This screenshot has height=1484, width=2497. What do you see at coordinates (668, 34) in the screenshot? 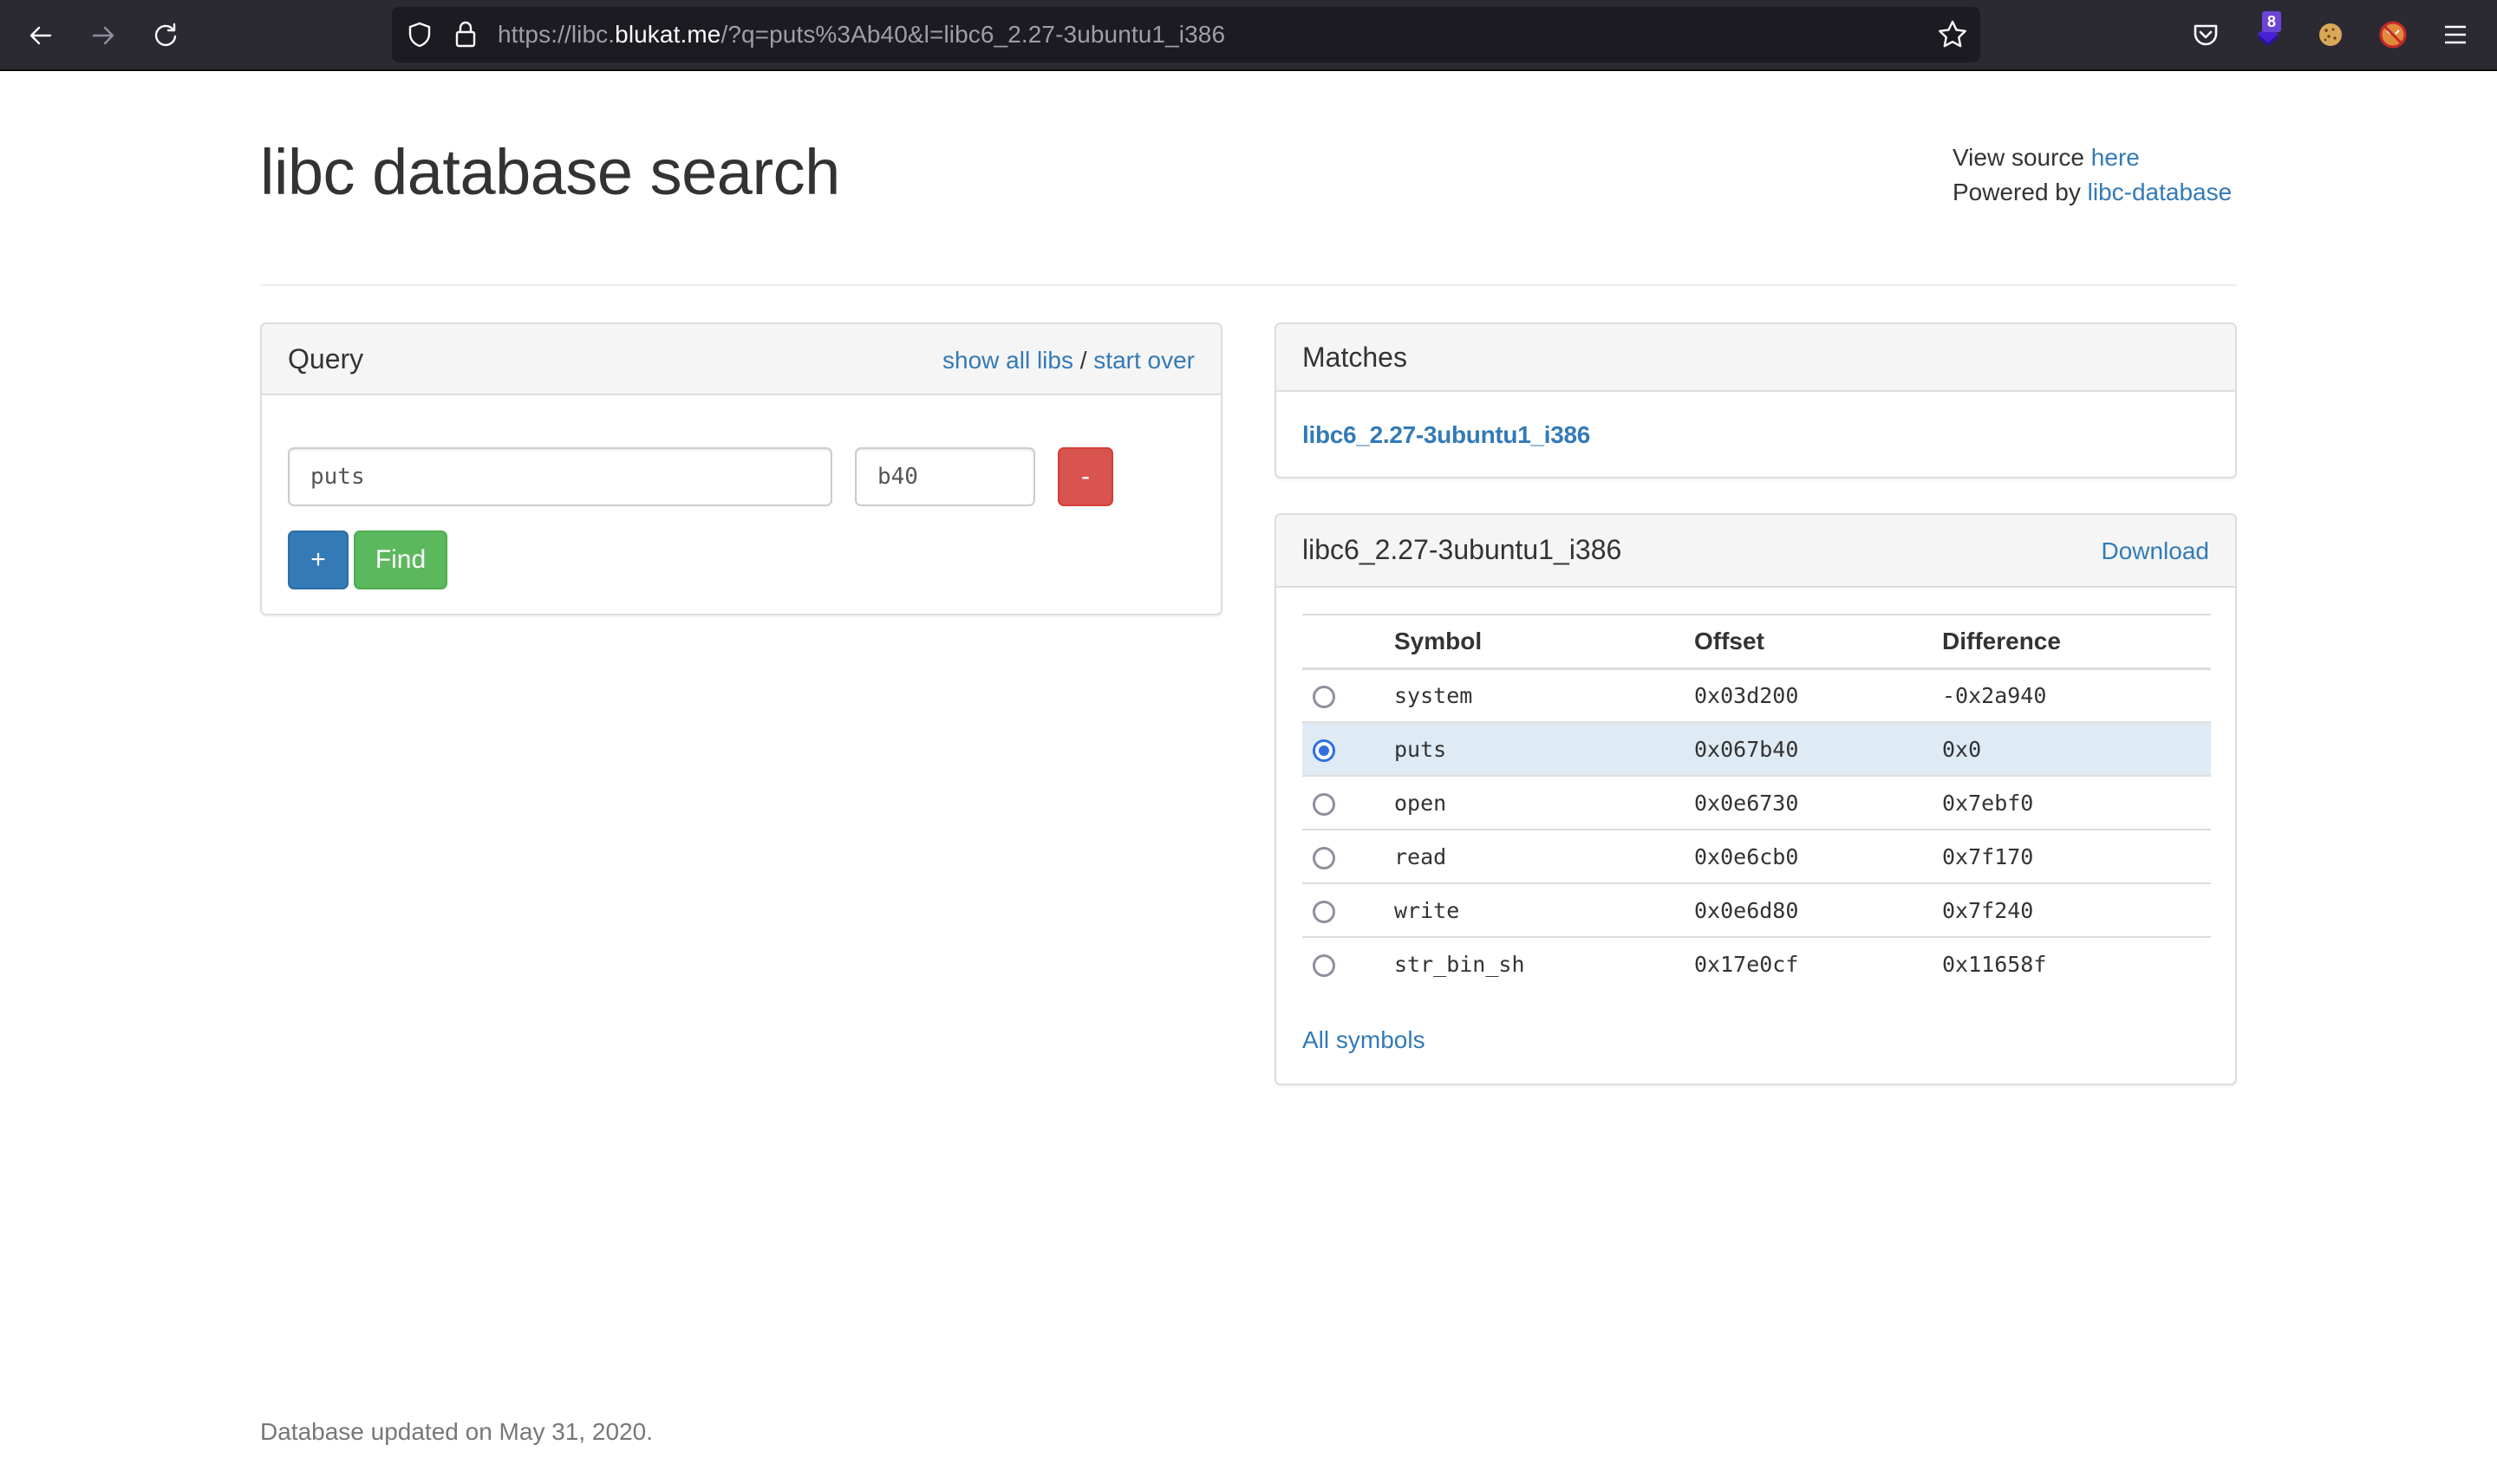
I see `url-host: blukat.me` at bounding box center [668, 34].